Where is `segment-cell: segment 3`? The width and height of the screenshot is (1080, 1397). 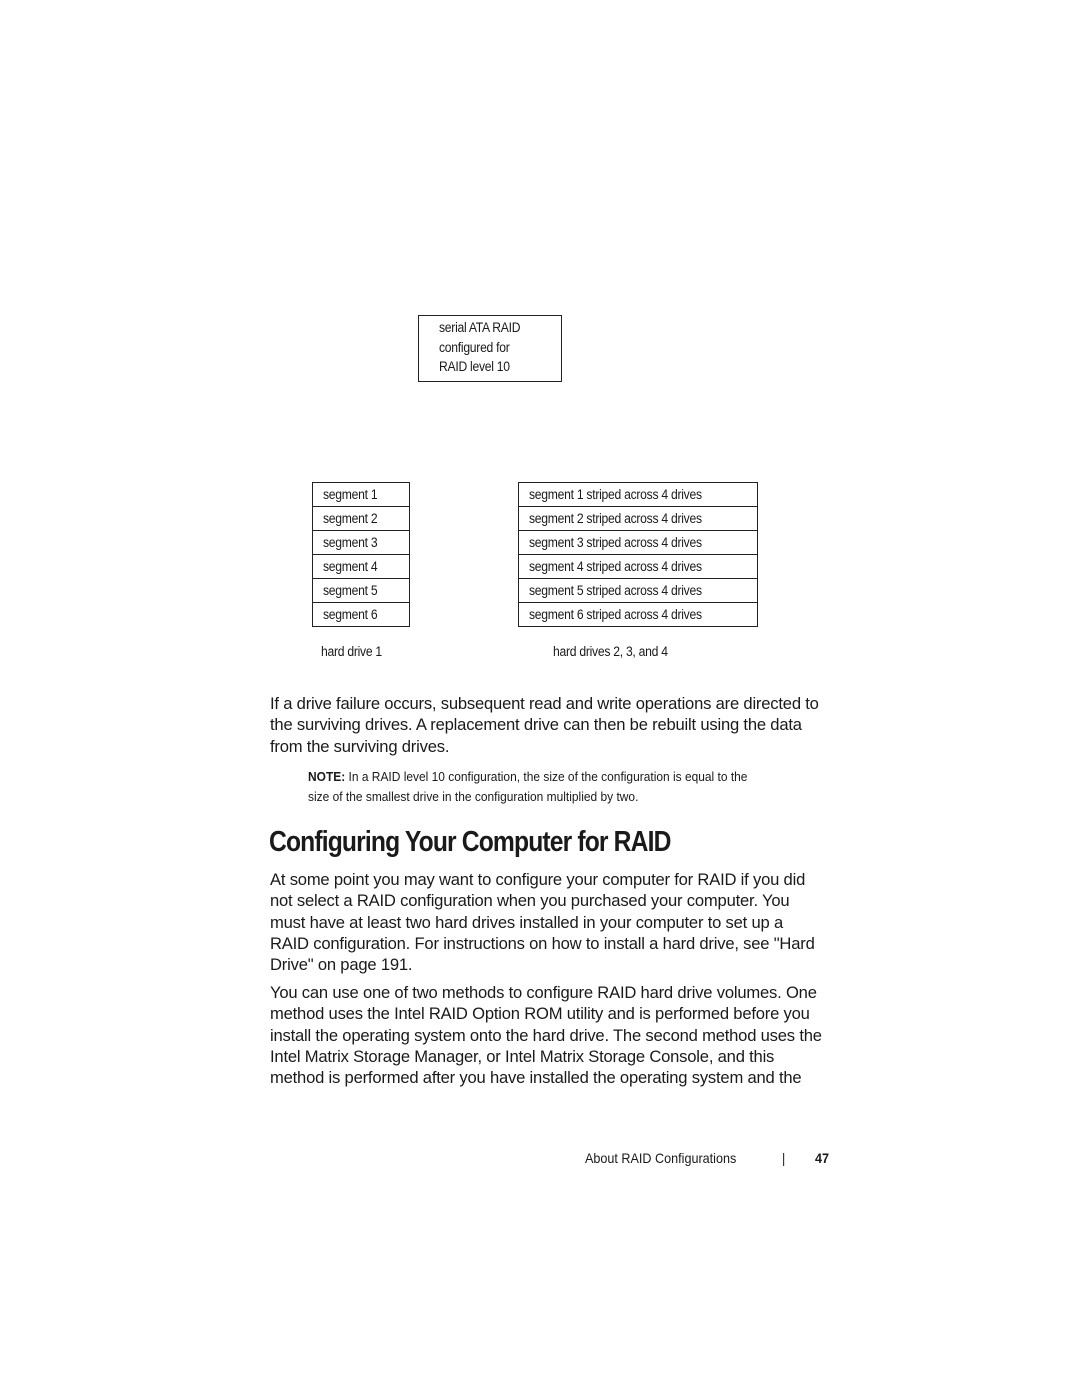 segment-cell: segment 3 is located at coordinates (361, 543).